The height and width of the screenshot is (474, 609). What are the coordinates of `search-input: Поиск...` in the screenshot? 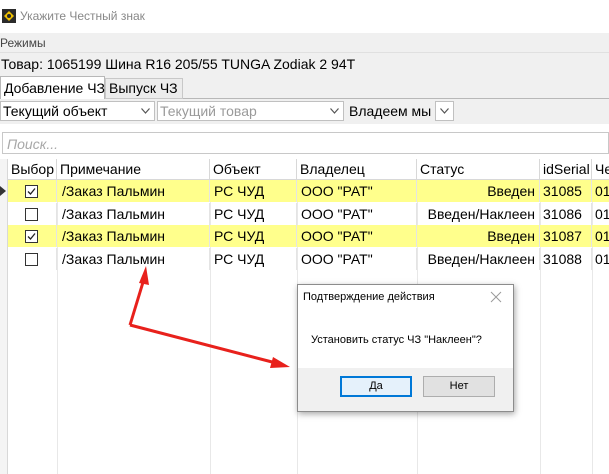 It's located at (305, 143).